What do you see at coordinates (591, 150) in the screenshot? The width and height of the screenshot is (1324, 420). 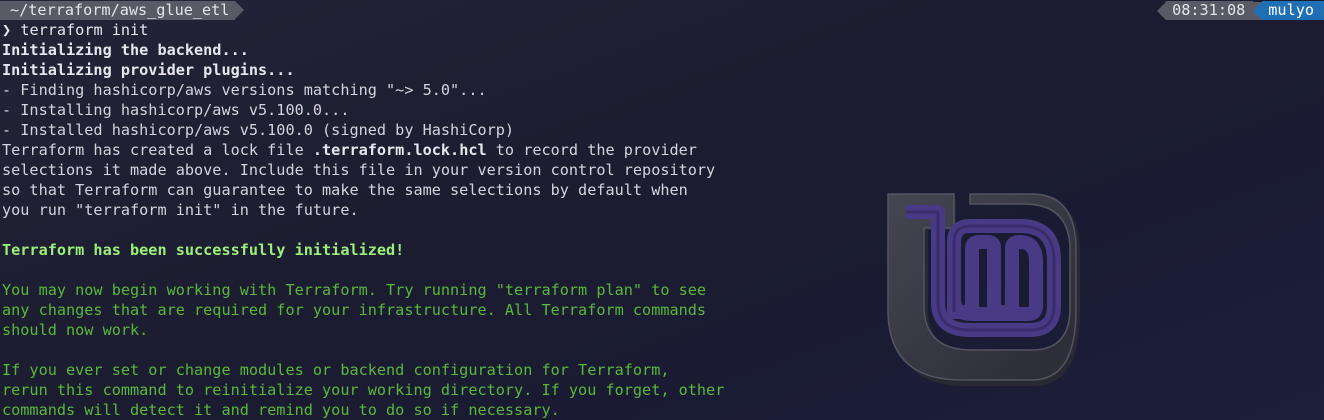 I see `lock-text-post: to record the provider` at bounding box center [591, 150].